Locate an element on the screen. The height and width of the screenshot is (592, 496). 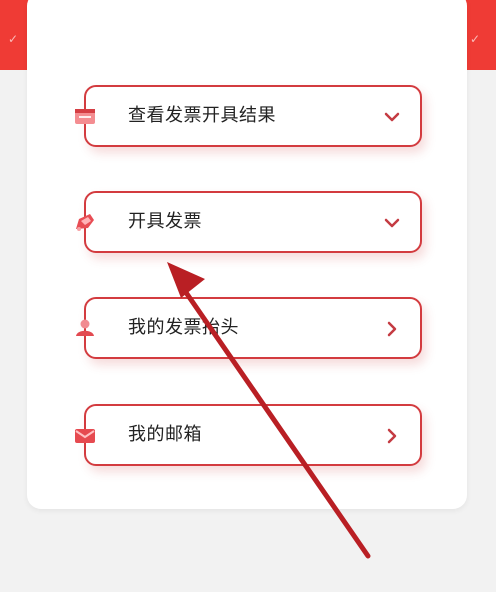
menu-item-my-invoice-titles: 我的发票抬头 is located at coordinates (249, 328).